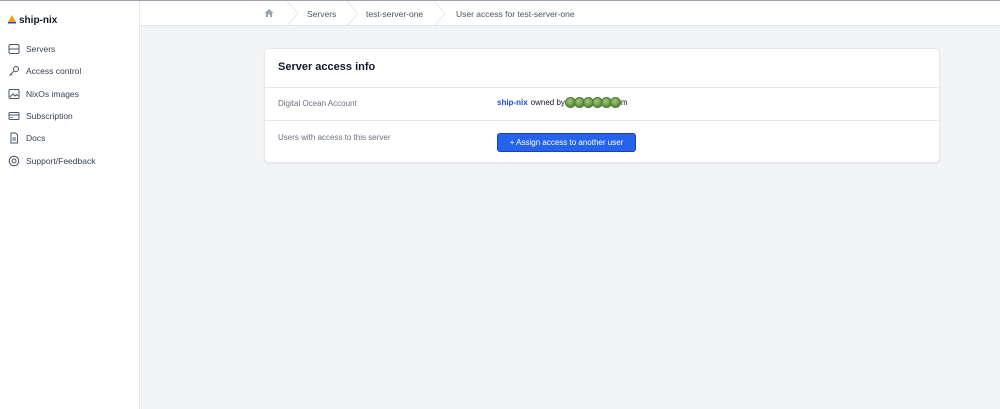  I want to click on credit-card-icon, so click(13, 116).